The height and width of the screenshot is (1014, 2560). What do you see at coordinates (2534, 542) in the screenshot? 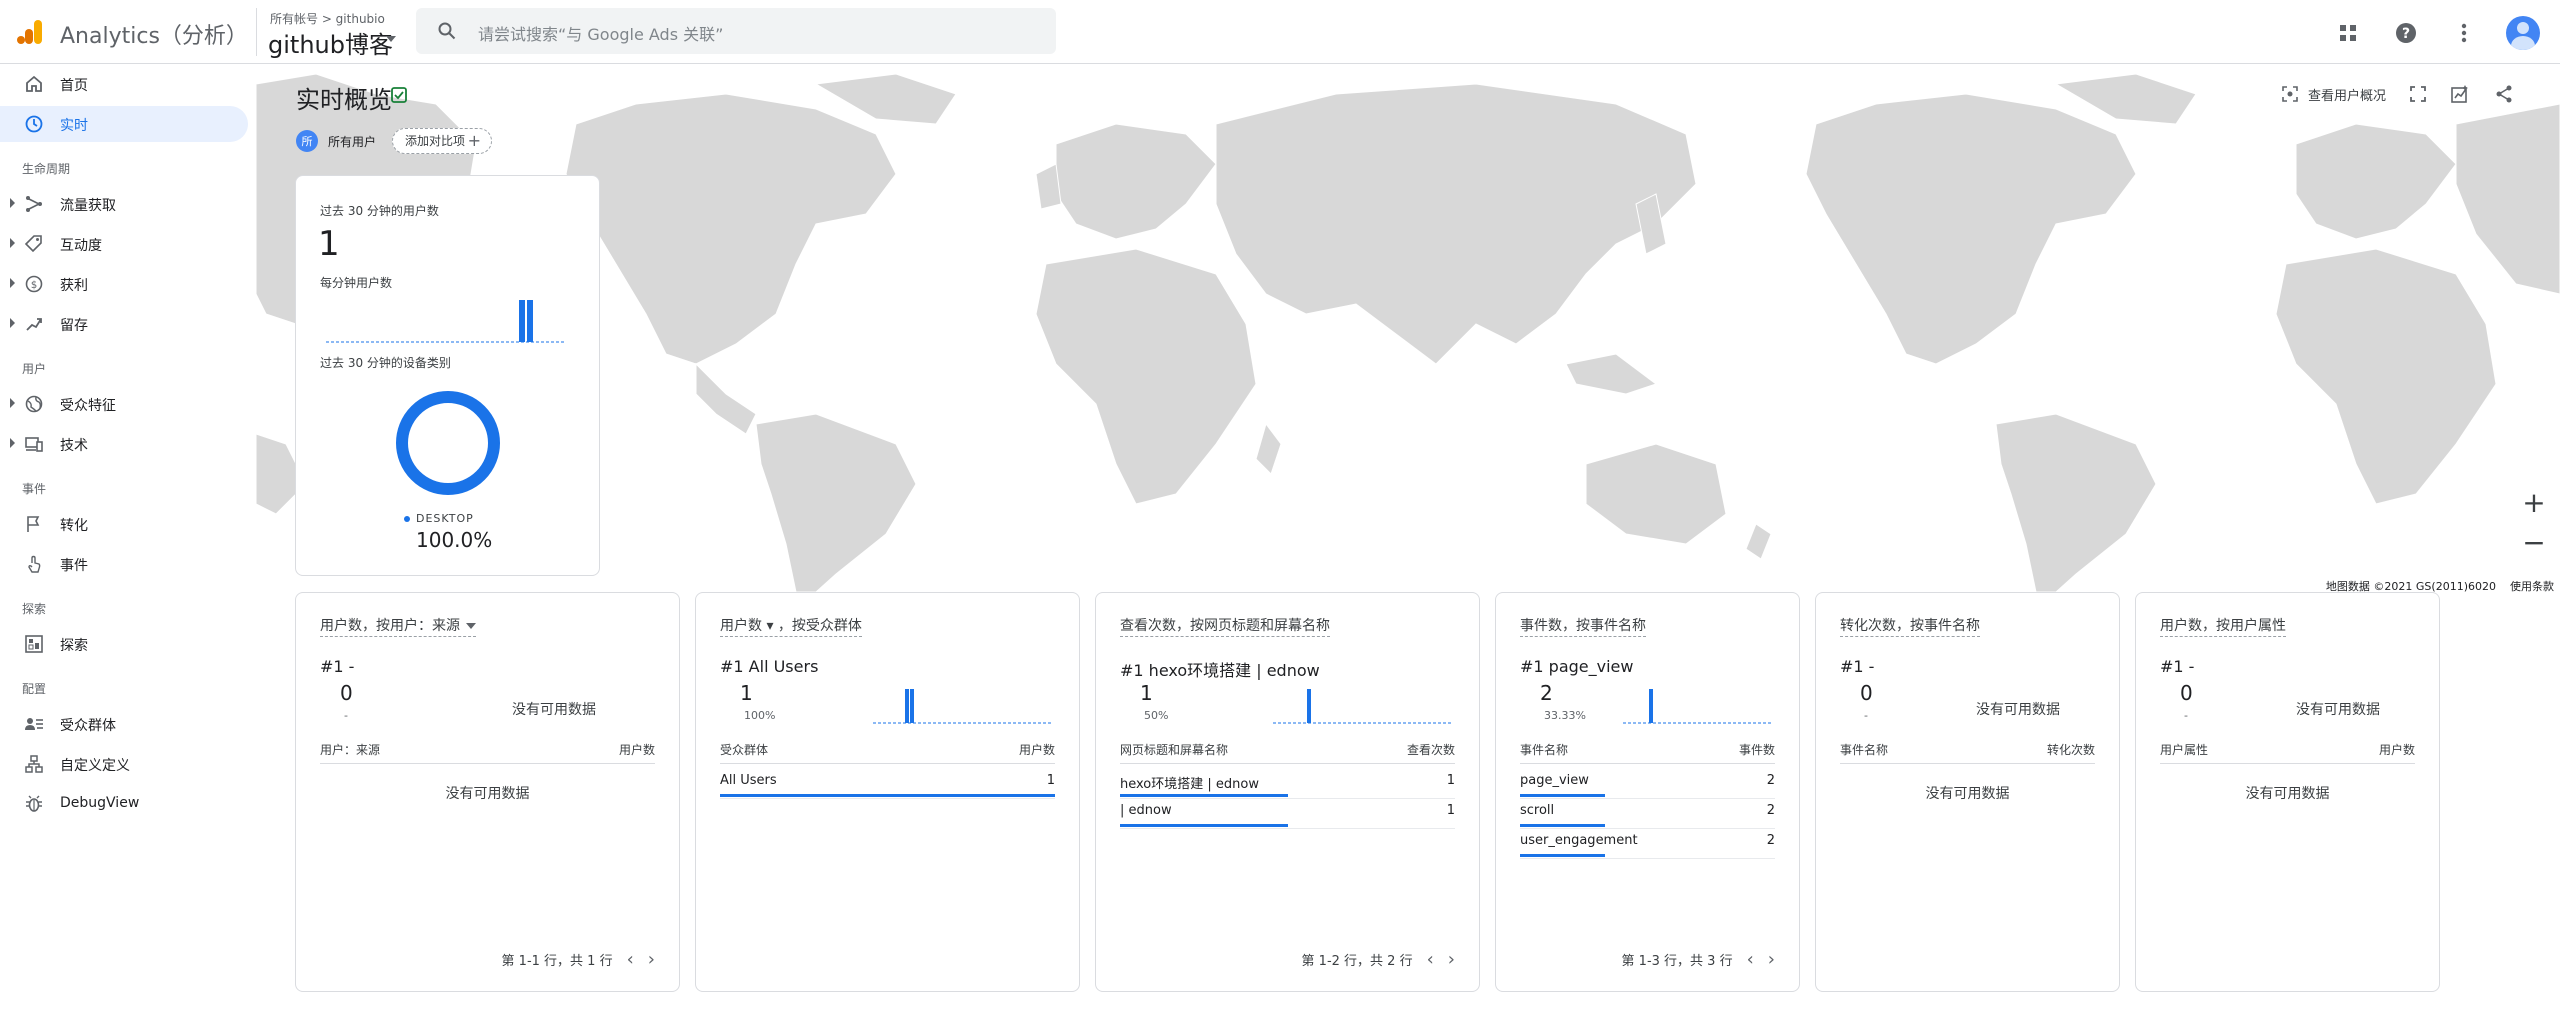
I see `zoom-out-button: −` at bounding box center [2534, 542].